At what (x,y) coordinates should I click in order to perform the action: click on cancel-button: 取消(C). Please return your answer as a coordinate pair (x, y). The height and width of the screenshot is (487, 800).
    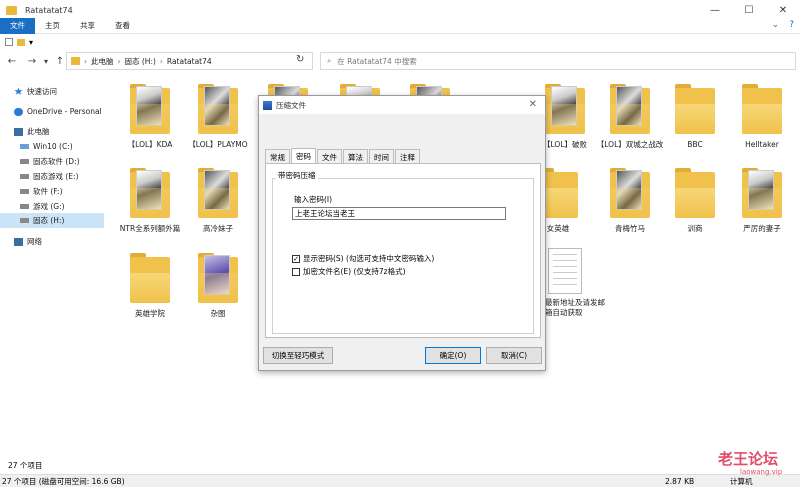
    Looking at the image, I should click on (514, 355).